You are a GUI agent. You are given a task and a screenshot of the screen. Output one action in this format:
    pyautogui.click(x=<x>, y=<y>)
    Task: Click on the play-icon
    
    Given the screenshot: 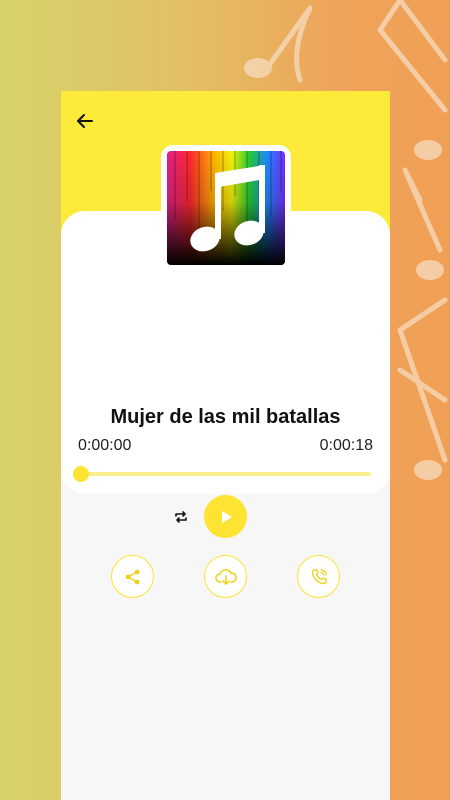 What is the action you would take?
    pyautogui.click(x=226, y=516)
    